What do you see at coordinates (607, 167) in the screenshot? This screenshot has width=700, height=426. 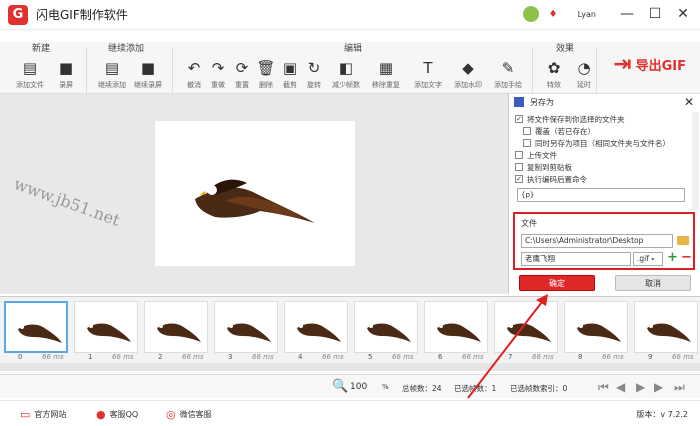 I see `option-row: 复制到剪贴板` at bounding box center [607, 167].